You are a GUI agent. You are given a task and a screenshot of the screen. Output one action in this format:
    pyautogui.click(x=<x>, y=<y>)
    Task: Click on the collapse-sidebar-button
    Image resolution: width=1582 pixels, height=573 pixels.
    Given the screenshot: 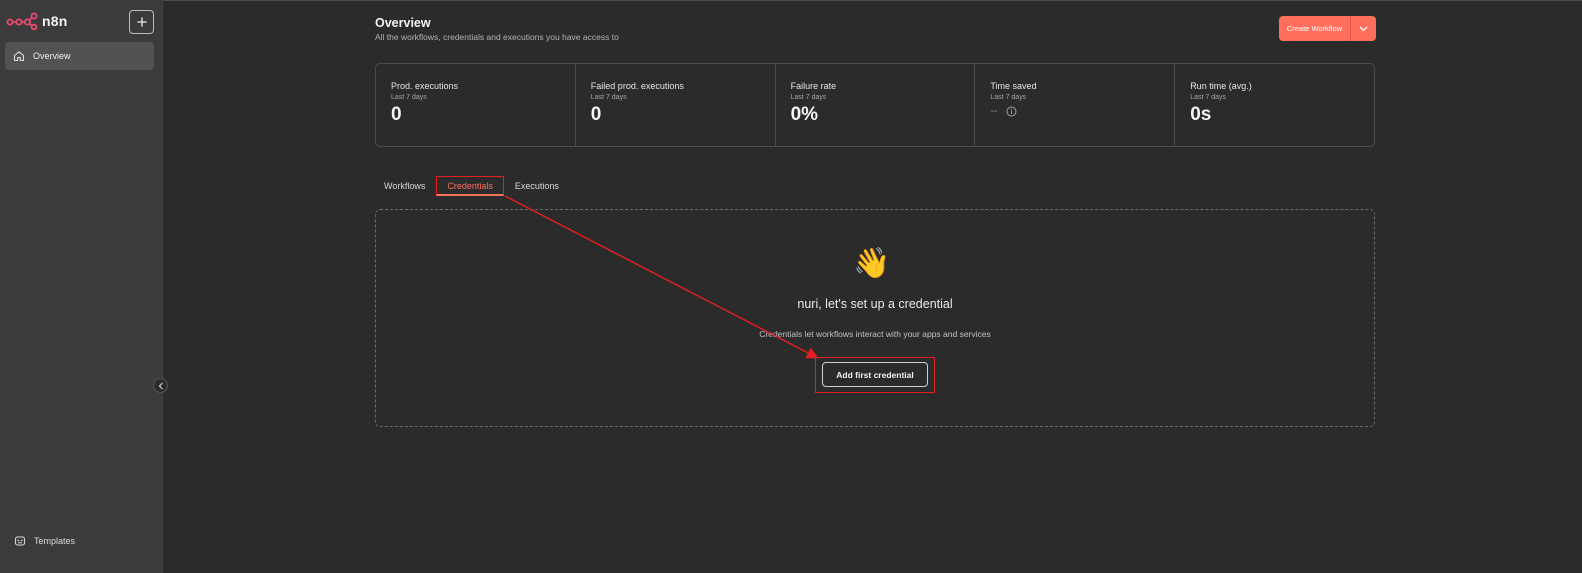 What is the action you would take?
    pyautogui.click(x=160, y=385)
    